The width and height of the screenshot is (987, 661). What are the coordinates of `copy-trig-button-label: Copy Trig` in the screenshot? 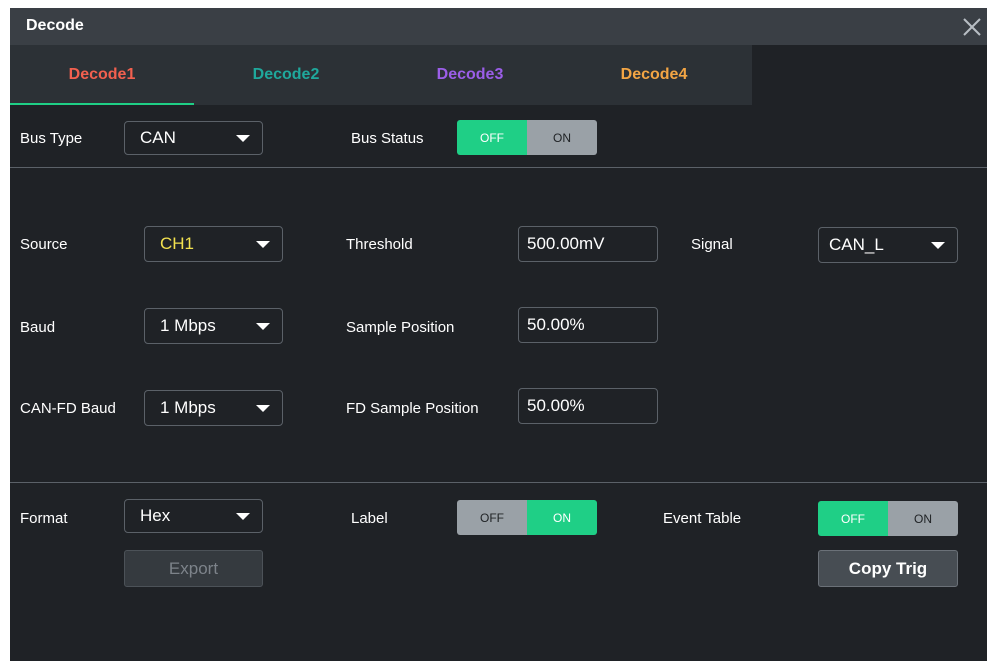 It's located at (888, 568).